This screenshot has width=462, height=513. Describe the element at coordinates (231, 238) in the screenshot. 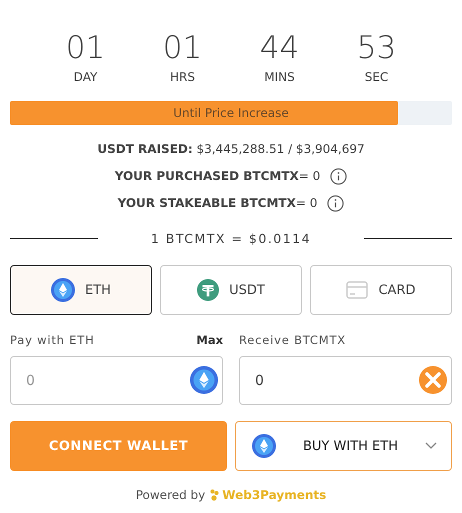

I see `price-text: 1 BTCMTX = $0.0114` at that location.